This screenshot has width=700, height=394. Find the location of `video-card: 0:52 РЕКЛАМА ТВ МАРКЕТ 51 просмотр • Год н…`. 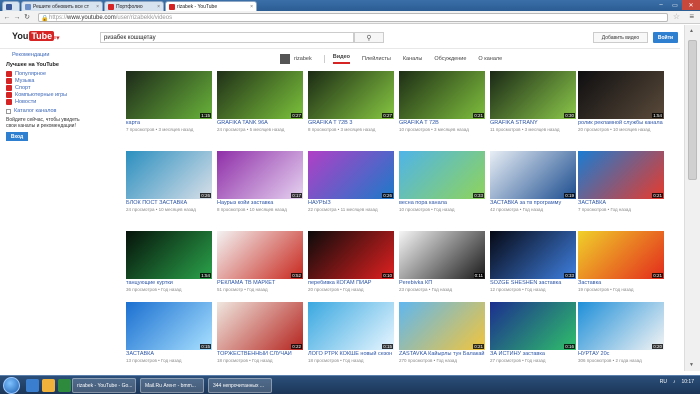

video-card: 0:52 РЕКЛАМА ТВ МАРКЕТ 51 просмотр • Год н… is located at coordinates (260, 261).